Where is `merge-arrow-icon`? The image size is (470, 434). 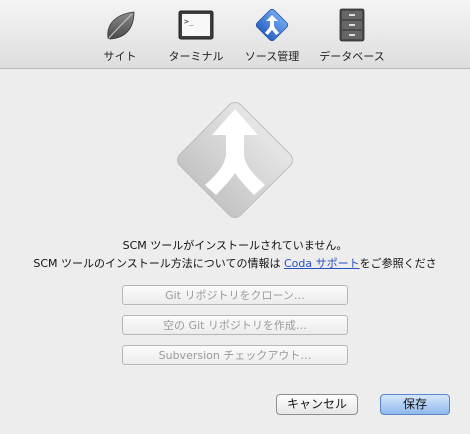 merge-arrow-icon is located at coordinates (272, 25).